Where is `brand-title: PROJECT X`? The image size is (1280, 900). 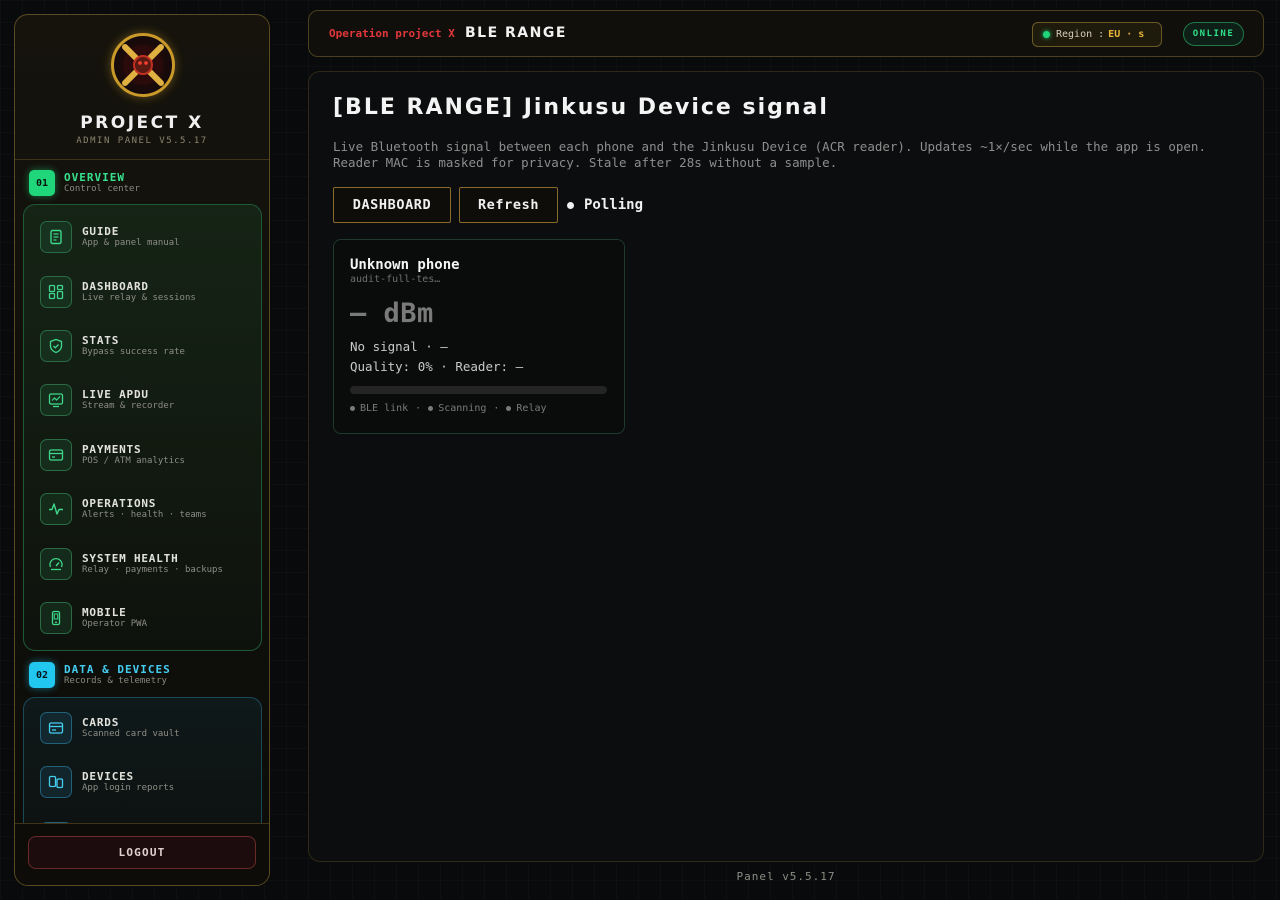
brand-title: PROJECT X is located at coordinates (142, 123).